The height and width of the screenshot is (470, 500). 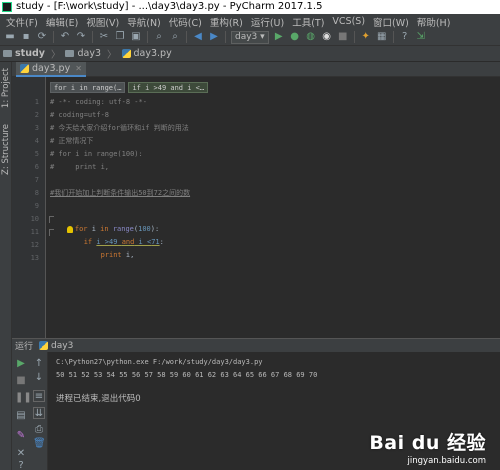 I want to click on menu-navigate: 导航(N), so click(x=144, y=22).